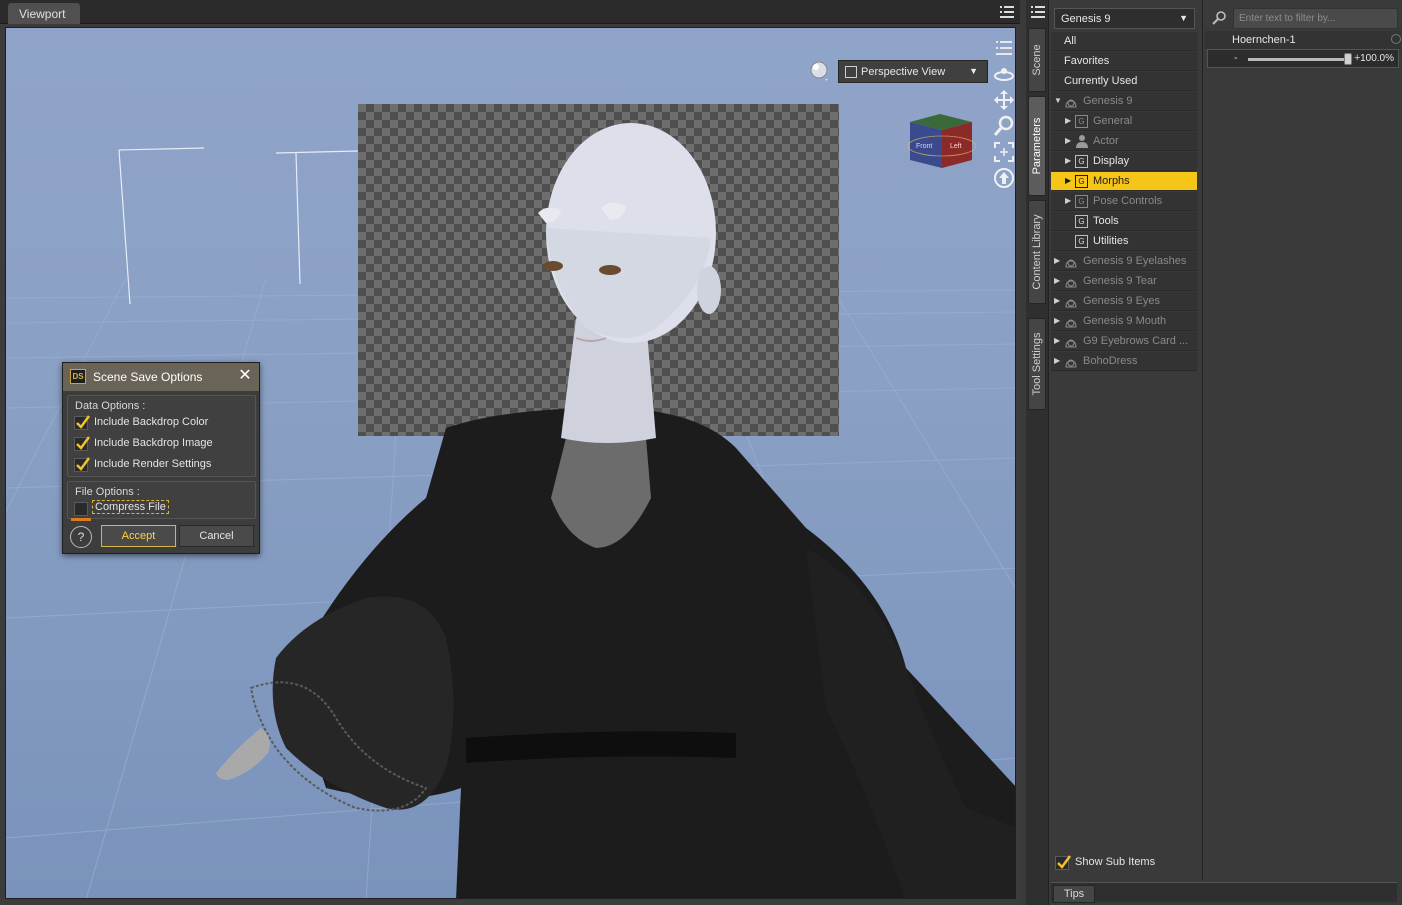 The height and width of the screenshot is (905, 1402). I want to click on tree-item-bohodress: ▶ BohoDress, so click(1124, 361).